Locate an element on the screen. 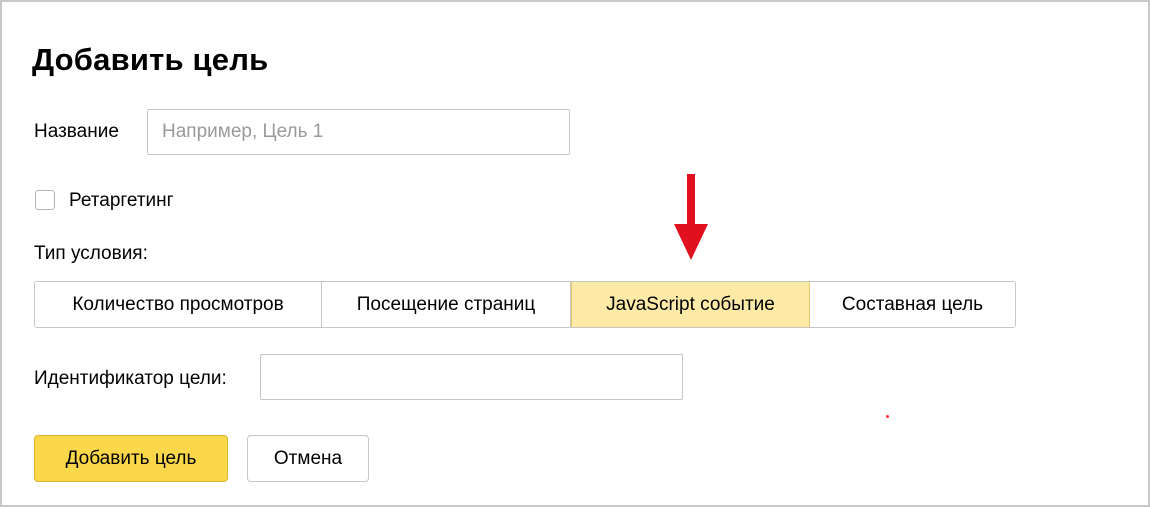 Image resolution: width=1150 pixels, height=507 pixels. add-goal-button: Добавить цель is located at coordinates (131, 458).